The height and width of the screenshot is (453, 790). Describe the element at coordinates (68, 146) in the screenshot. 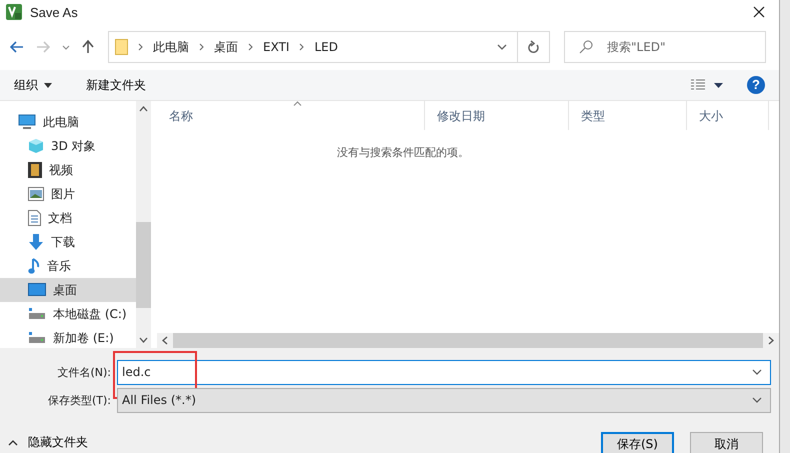

I see `sidebar-item: 3D 对象` at that location.